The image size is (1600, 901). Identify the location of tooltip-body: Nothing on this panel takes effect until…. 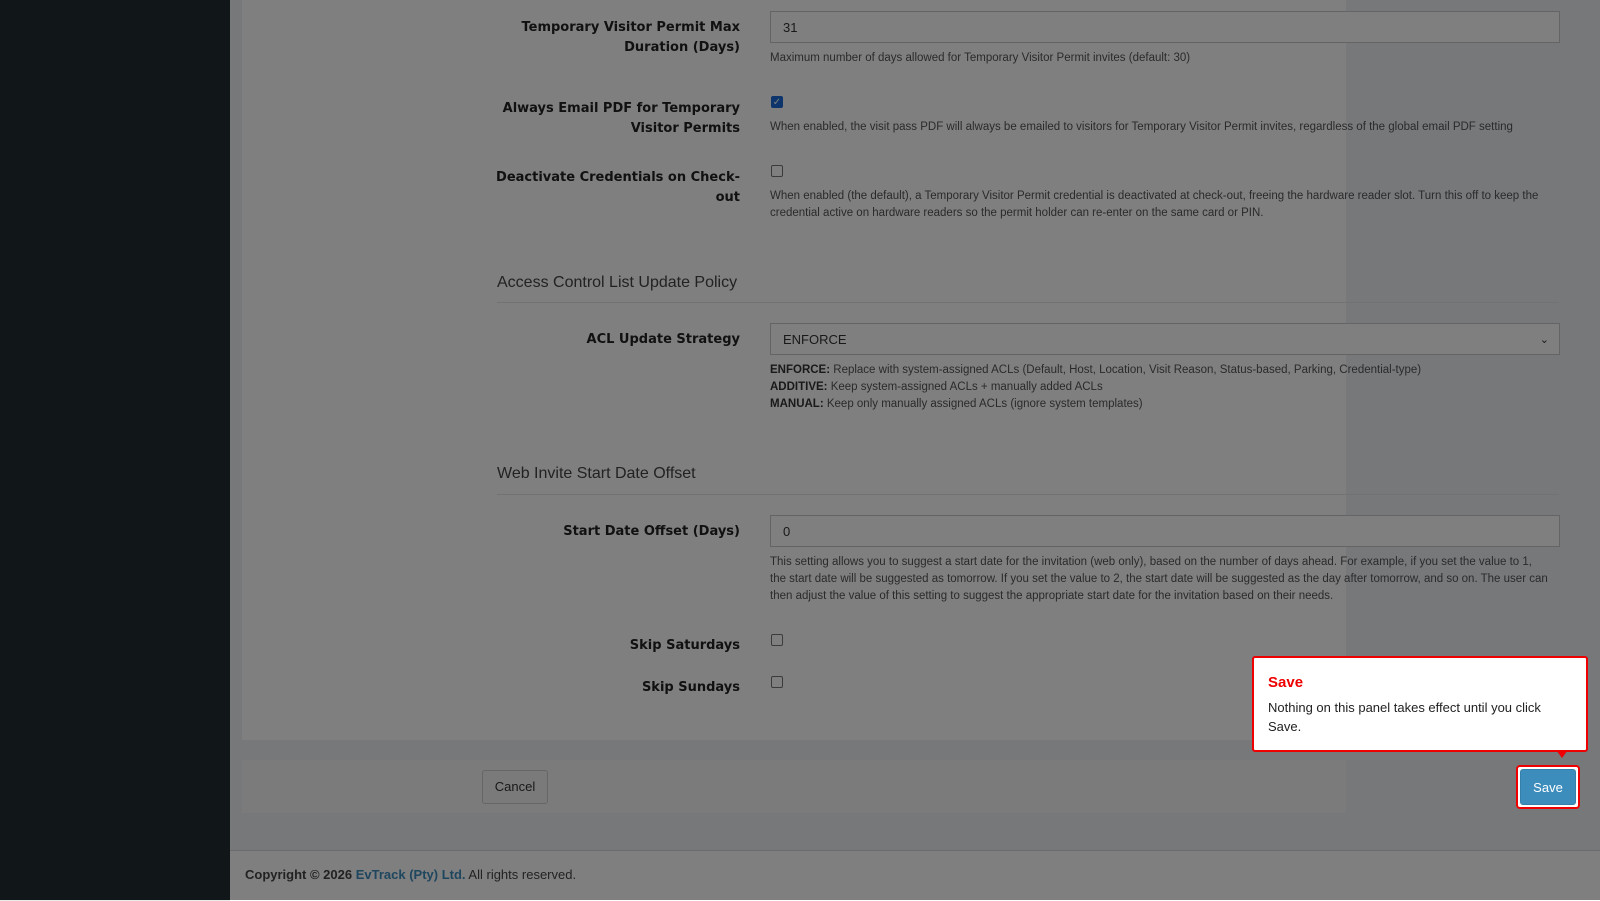
(1404, 717).